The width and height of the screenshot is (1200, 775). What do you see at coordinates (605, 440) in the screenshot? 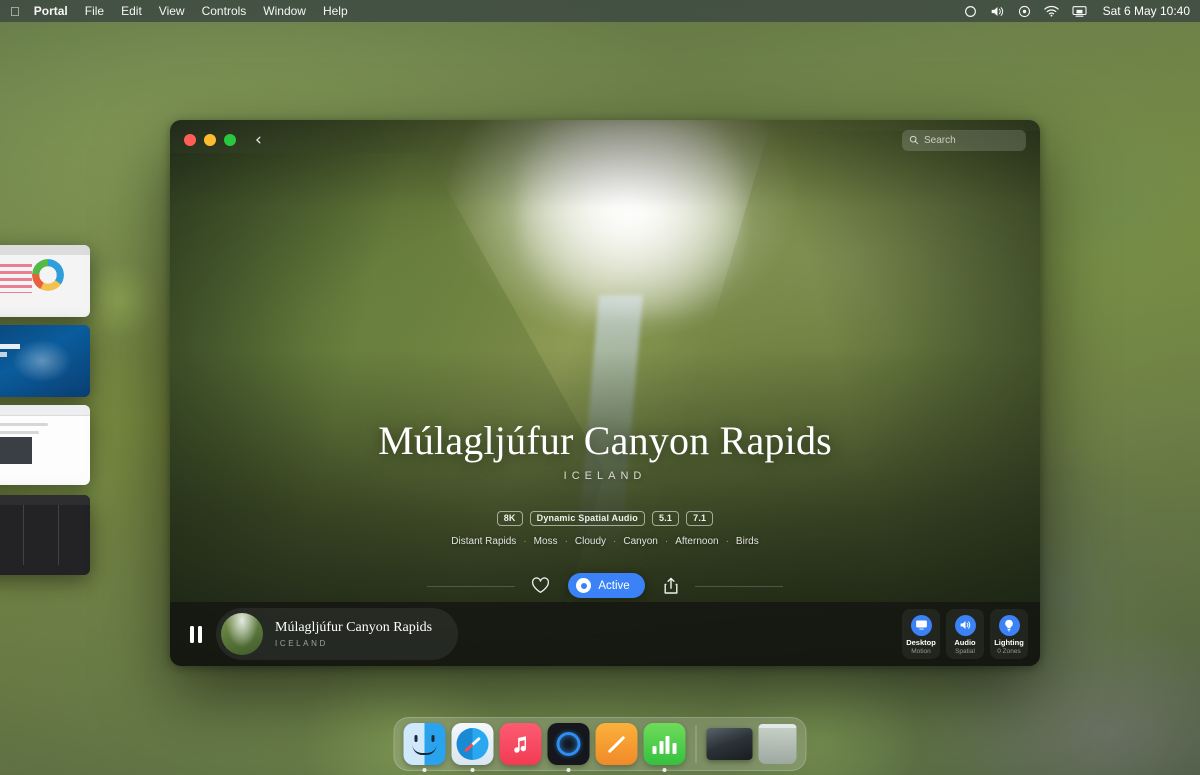
I see `page-title: Múlagljúfur Canyon Rapids` at bounding box center [605, 440].